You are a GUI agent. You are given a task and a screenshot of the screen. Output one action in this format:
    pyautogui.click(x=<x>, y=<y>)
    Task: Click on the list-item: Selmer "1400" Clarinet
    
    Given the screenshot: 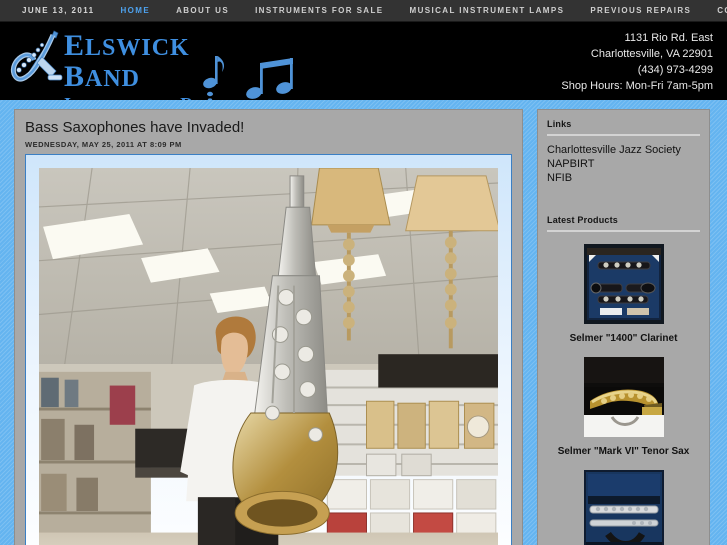 What is the action you would take?
    pyautogui.click(x=623, y=294)
    